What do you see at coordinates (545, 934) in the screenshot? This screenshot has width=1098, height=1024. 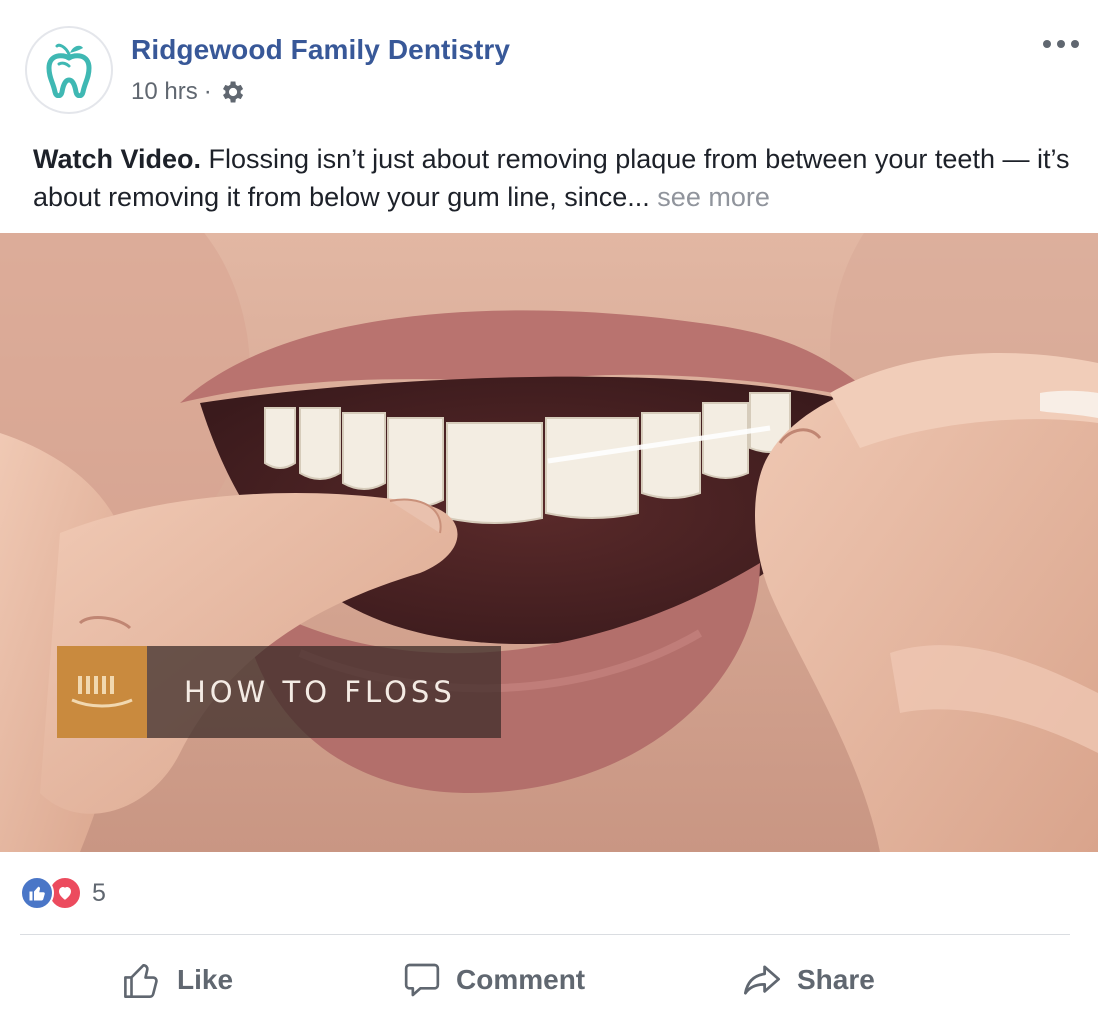 I see `action-divider` at bounding box center [545, 934].